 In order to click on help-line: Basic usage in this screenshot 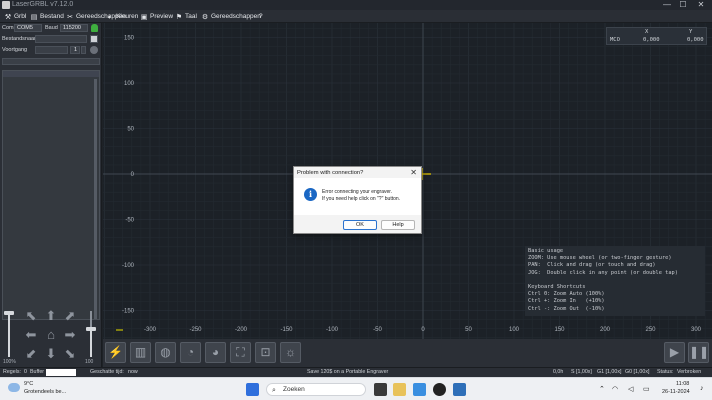, I will do `click(546, 251)`.